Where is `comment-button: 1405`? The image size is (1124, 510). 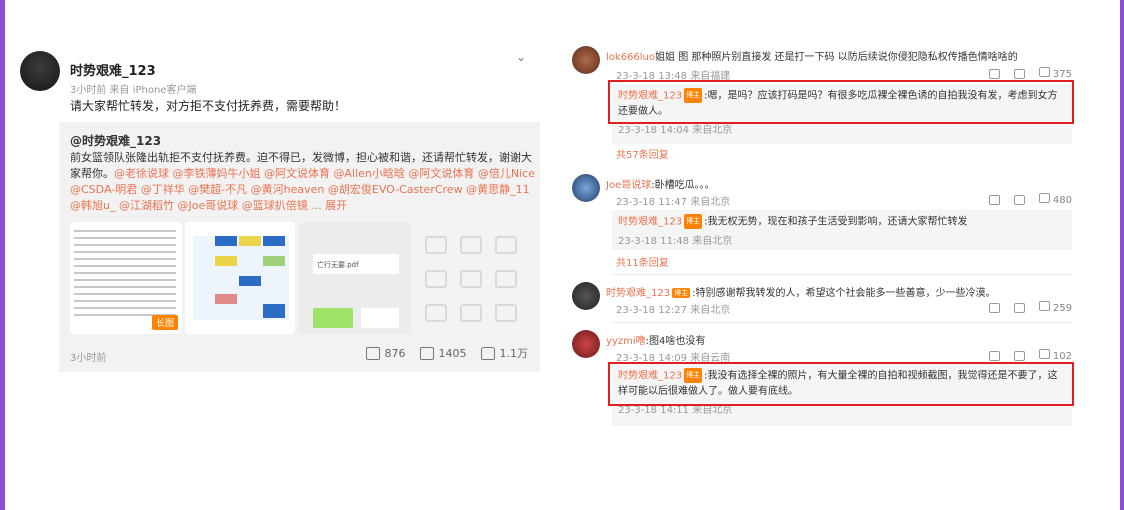 comment-button: 1405 is located at coordinates (443, 353).